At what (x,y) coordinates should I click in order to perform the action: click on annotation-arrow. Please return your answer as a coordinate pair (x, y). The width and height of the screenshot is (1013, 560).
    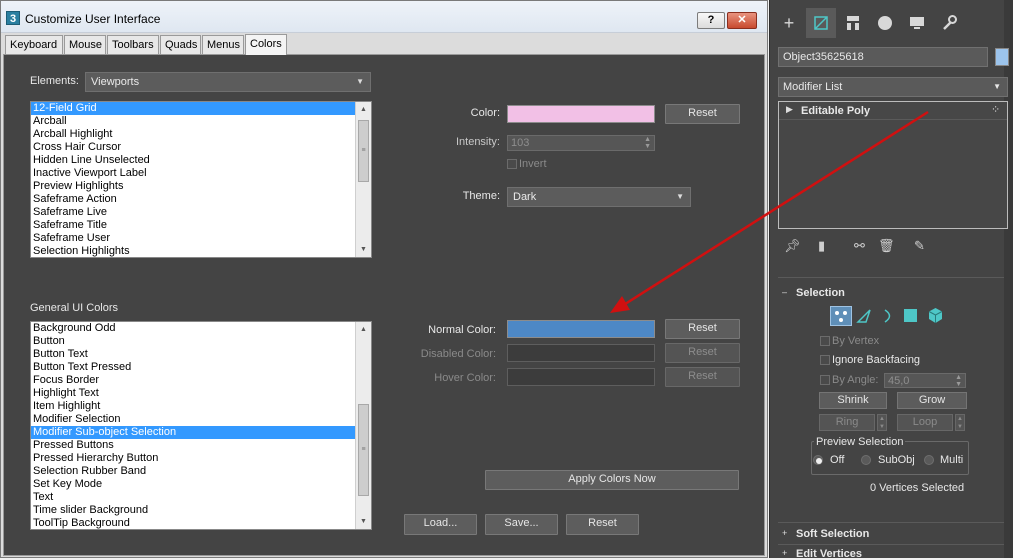
    Looking at the image, I should click on (769, 211).